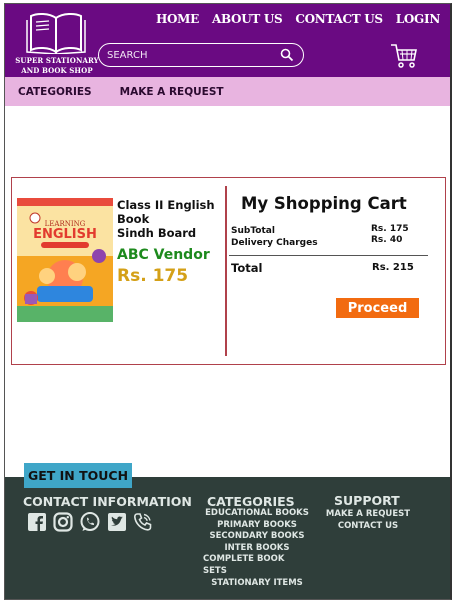 The image size is (457, 606). What do you see at coordinates (57, 70) in the screenshot?
I see `brand-name-line2: AND BOOK SHOP` at bounding box center [57, 70].